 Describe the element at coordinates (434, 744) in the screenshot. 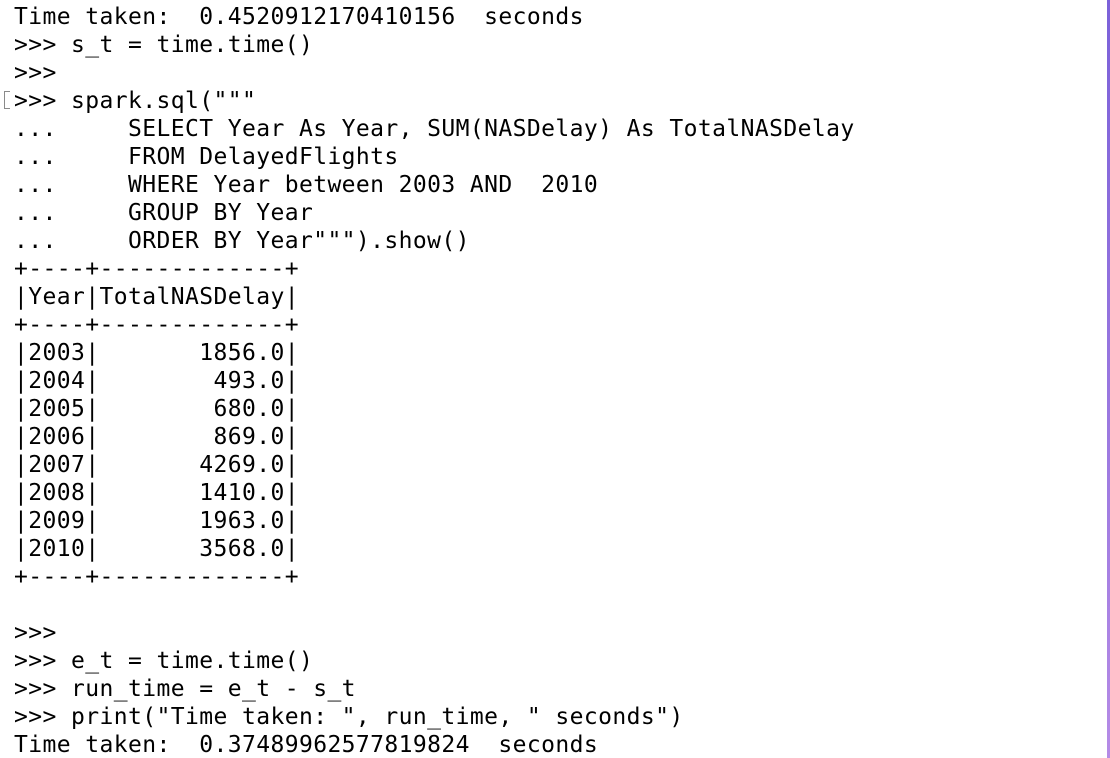

I see `output-line-time-taken-2: Time taken: 0.37489962577819824 seconds` at that location.